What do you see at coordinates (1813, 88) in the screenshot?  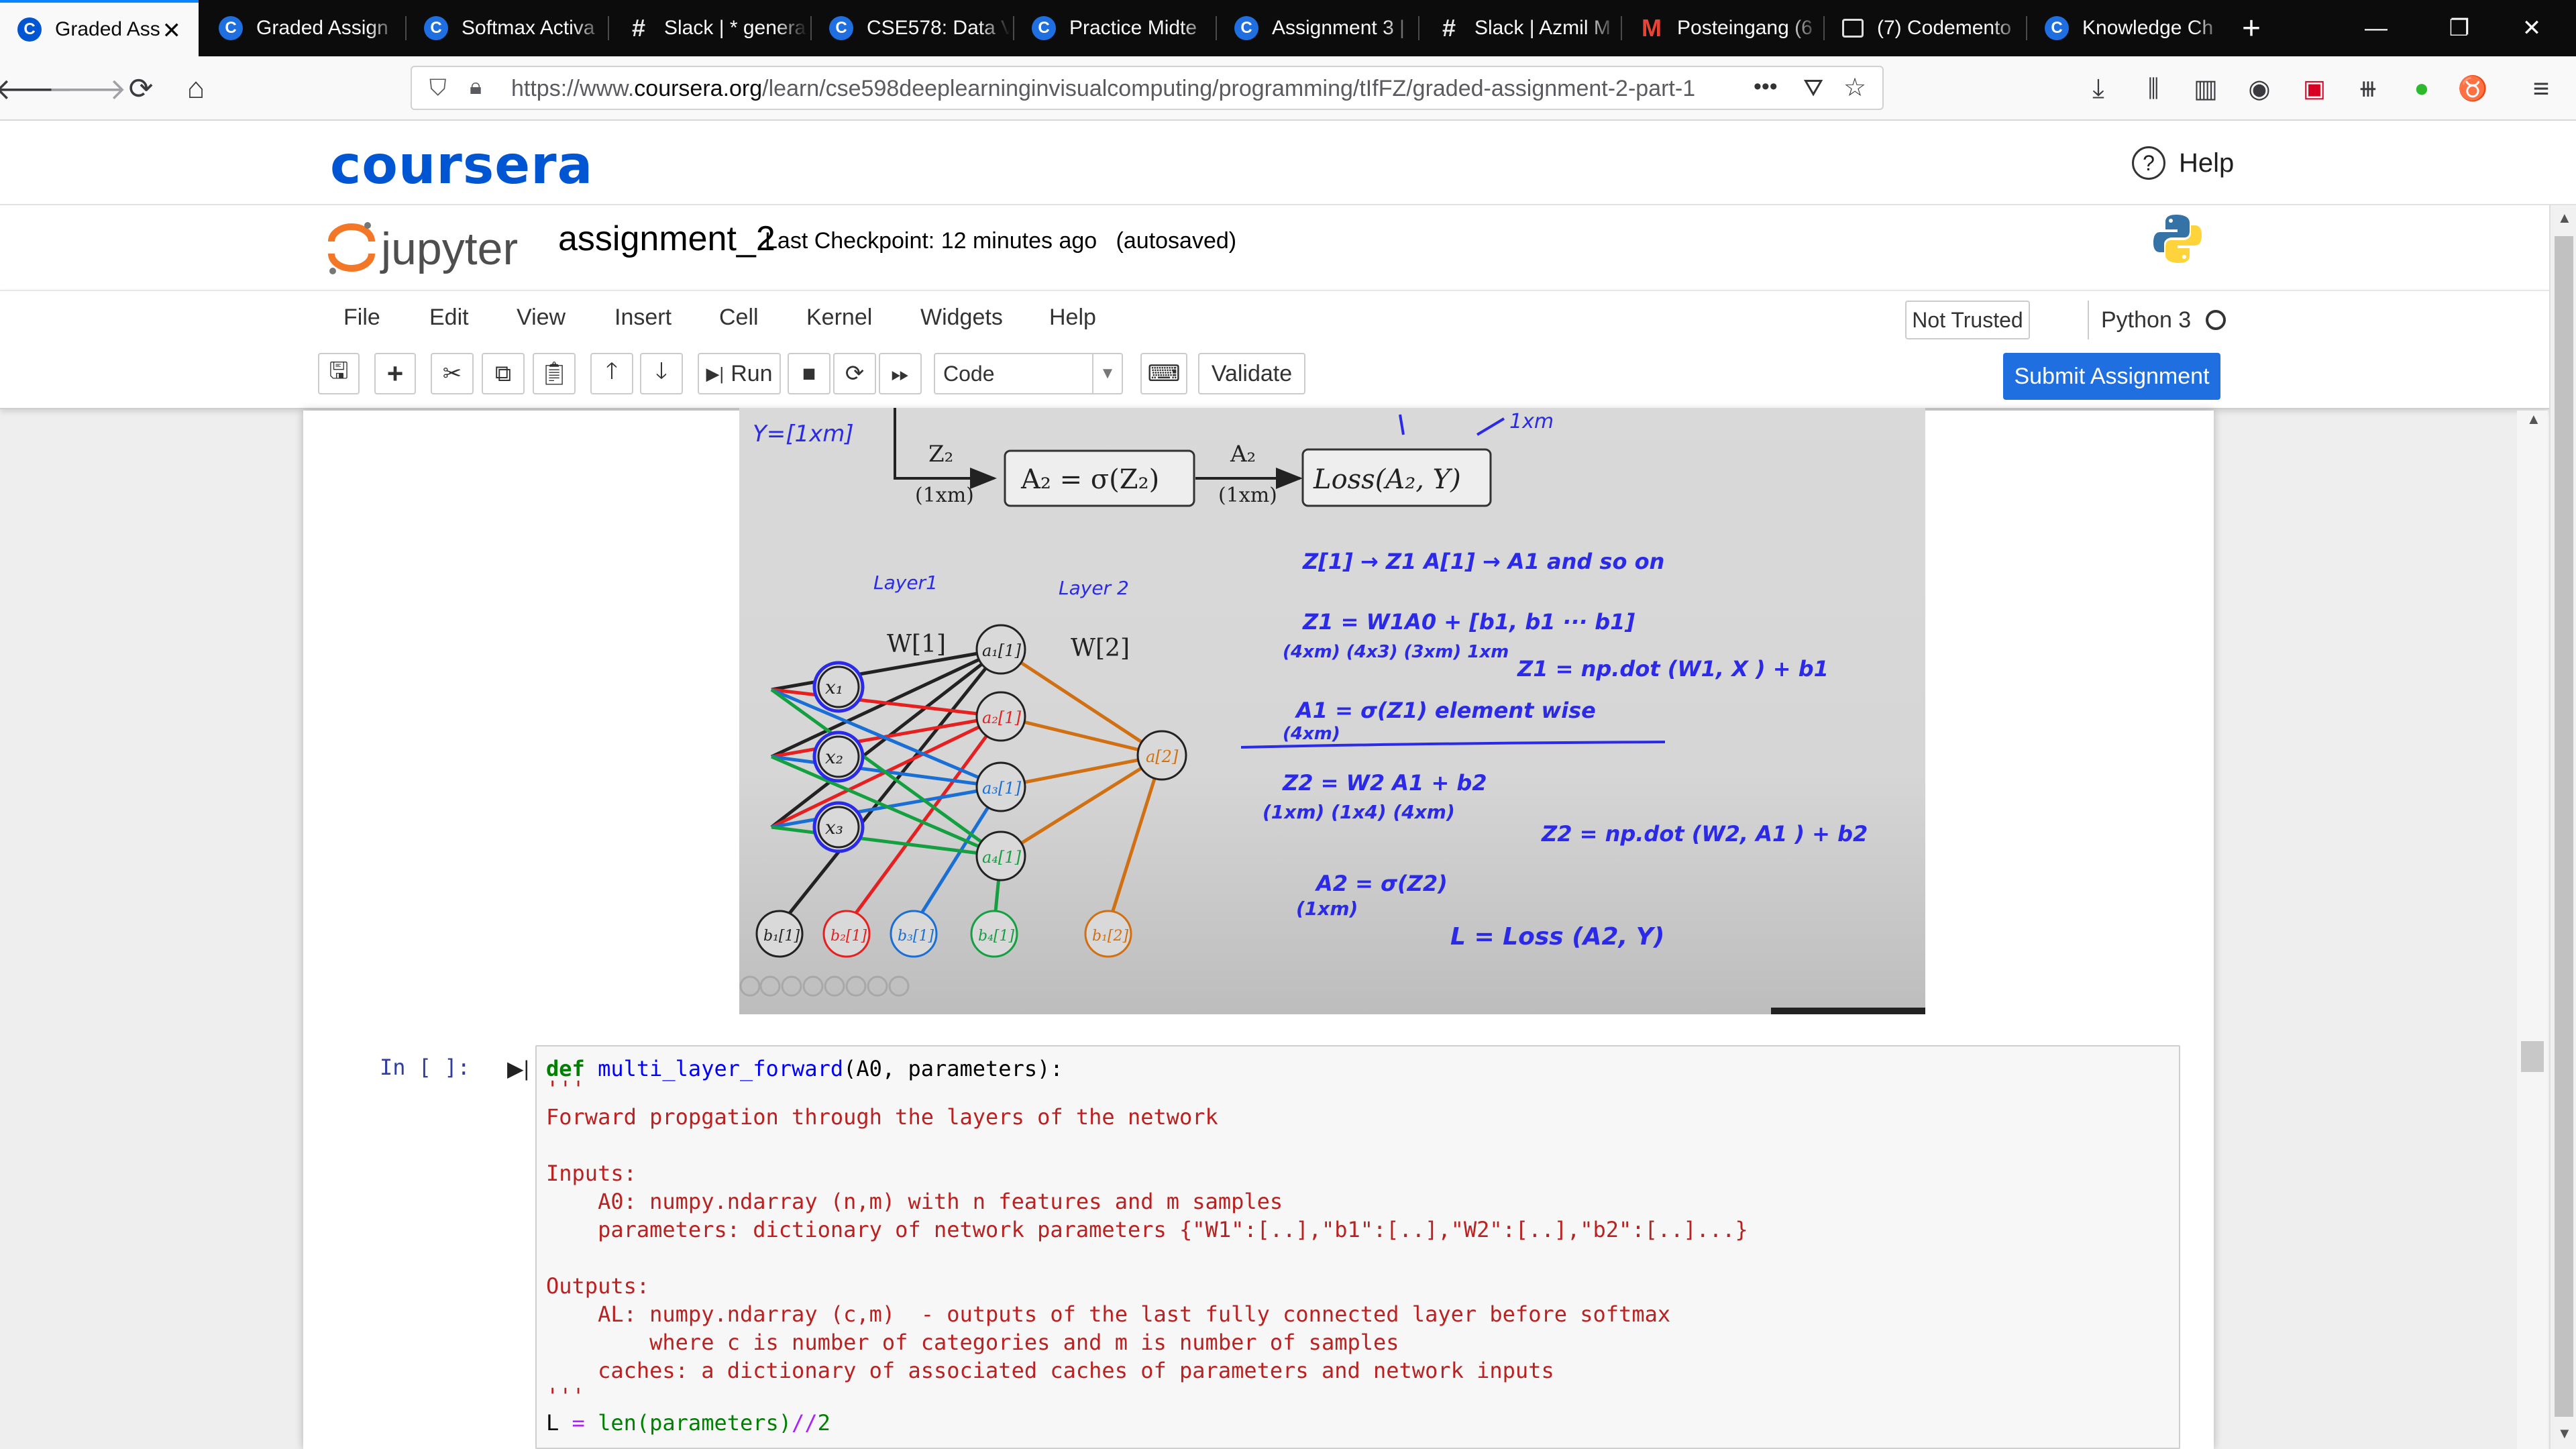 I see `pocket-icon: ⛛` at bounding box center [1813, 88].